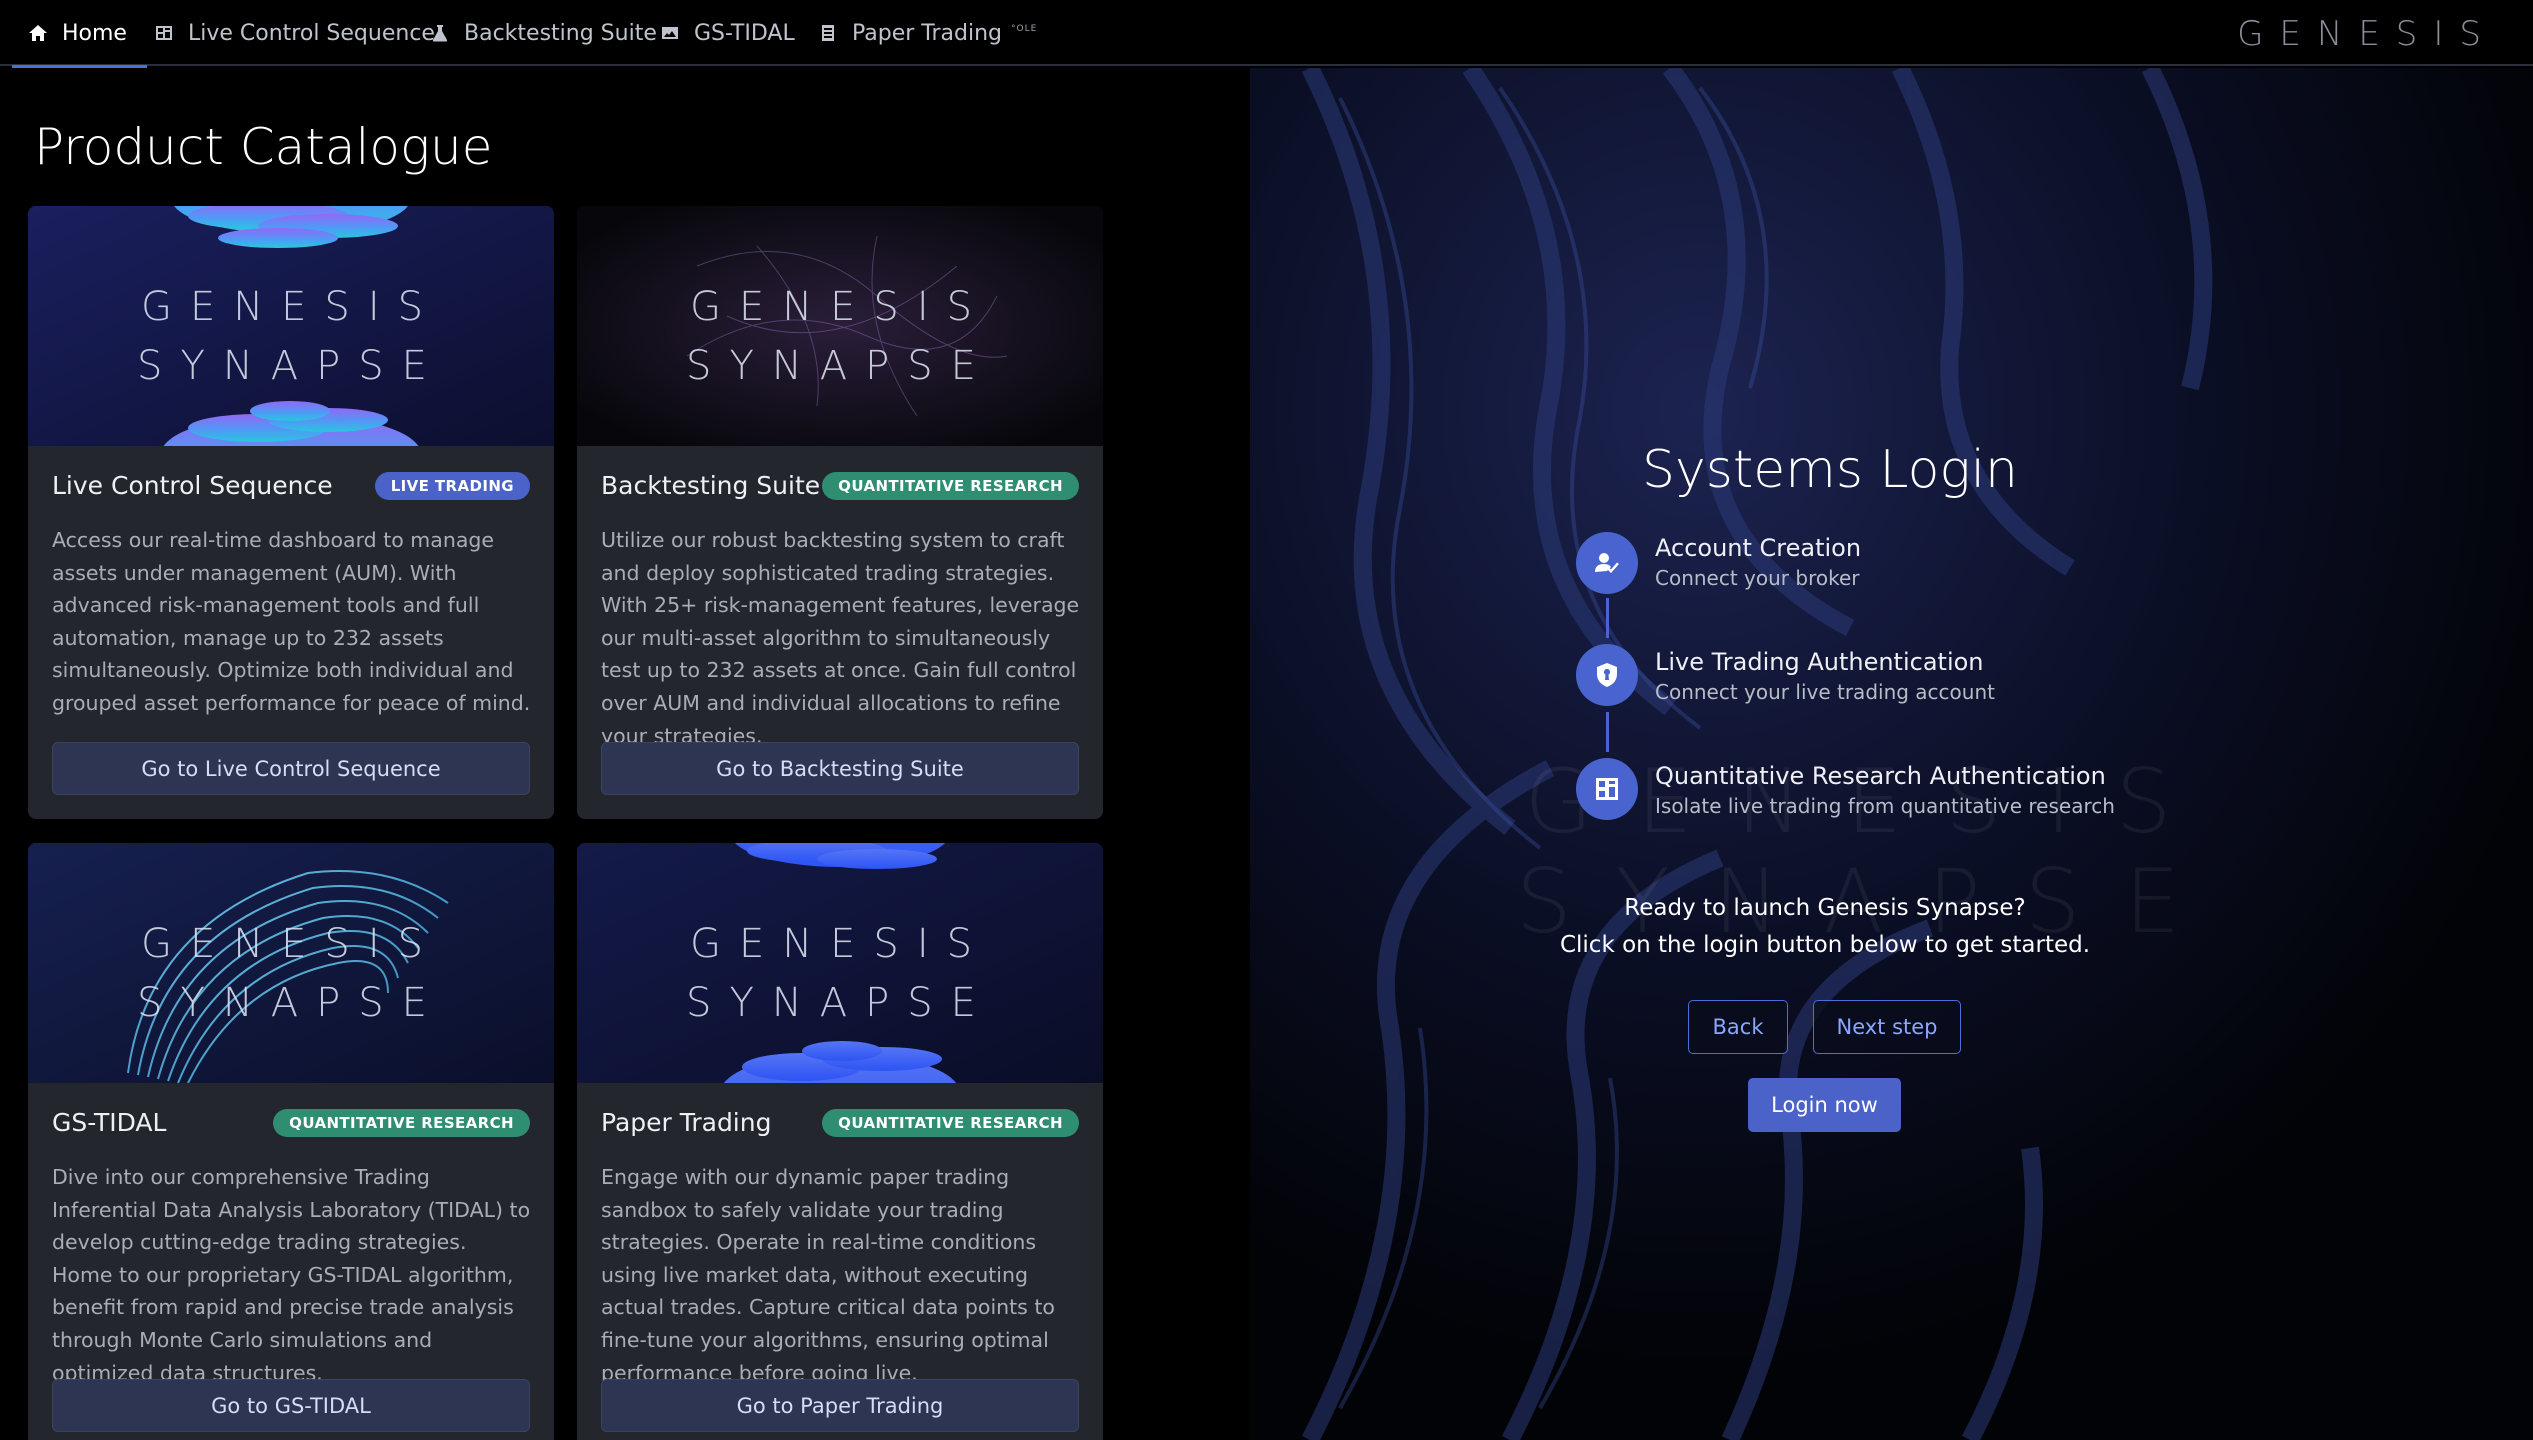 This screenshot has width=2533, height=1440. What do you see at coordinates (452, 485) in the screenshot?
I see `status-badge: LIVE TRADING` at bounding box center [452, 485].